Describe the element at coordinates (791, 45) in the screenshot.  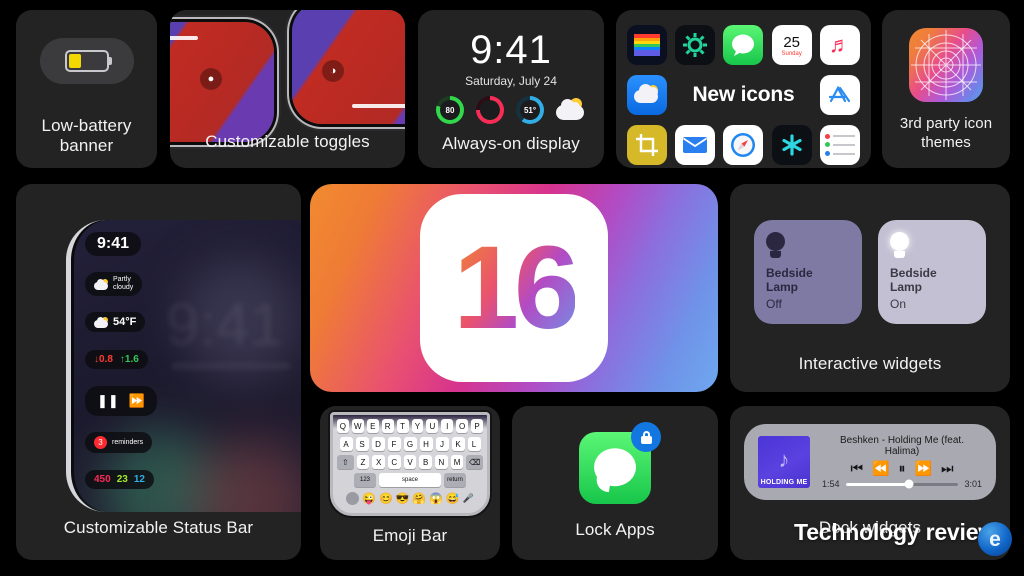
I see `calendar-icon: 25 Sunday` at that location.